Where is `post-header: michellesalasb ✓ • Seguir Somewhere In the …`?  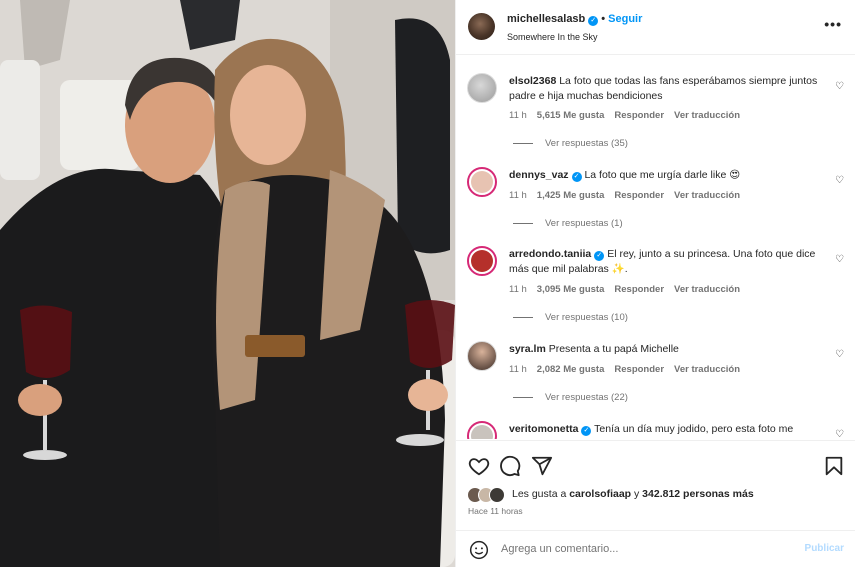 post-header: michellesalasb ✓ • Seguir Somewhere In the … is located at coordinates (655, 27).